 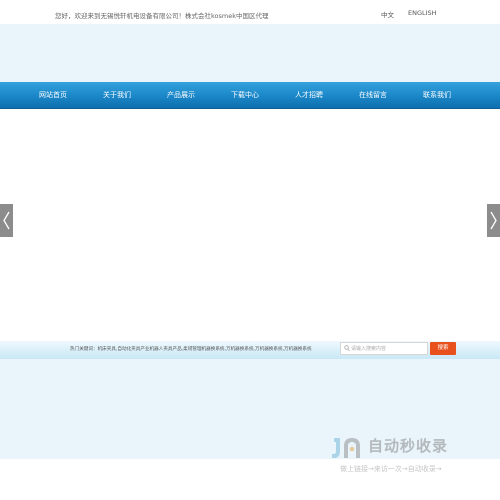 I want to click on nav-item-home: 网站首页, so click(x=53, y=95).